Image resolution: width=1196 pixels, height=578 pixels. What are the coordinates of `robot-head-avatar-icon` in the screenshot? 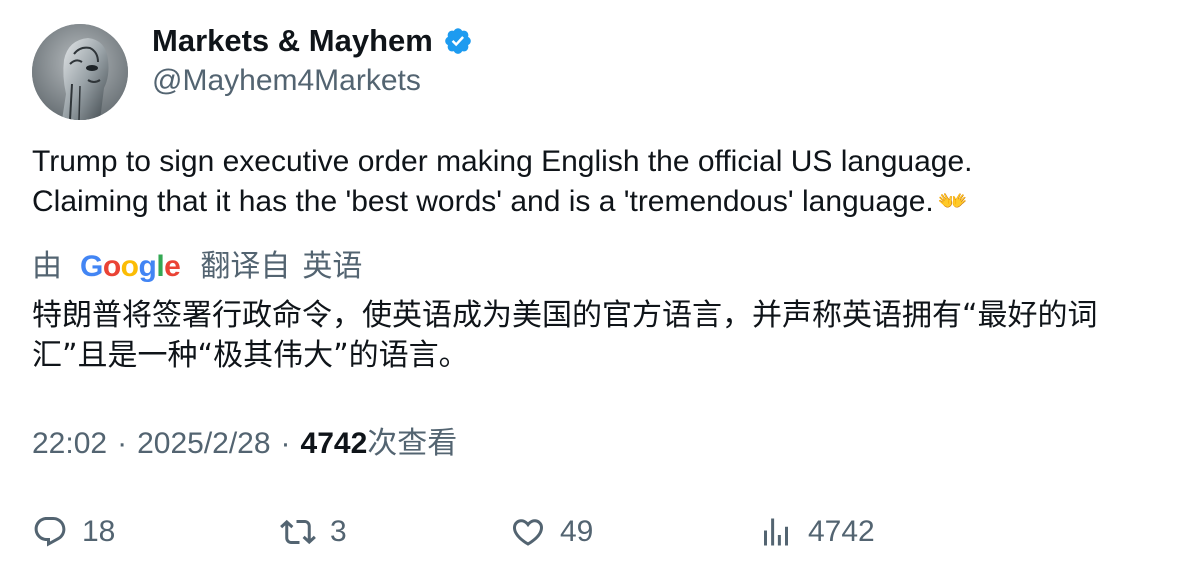 It's located at (80, 72).